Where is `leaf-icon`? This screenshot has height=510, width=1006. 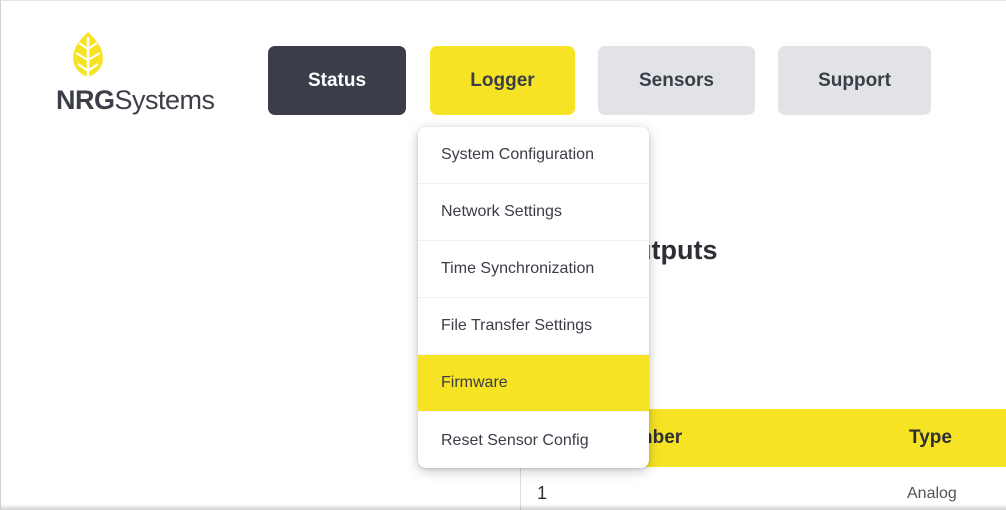 leaf-icon is located at coordinates (88, 57).